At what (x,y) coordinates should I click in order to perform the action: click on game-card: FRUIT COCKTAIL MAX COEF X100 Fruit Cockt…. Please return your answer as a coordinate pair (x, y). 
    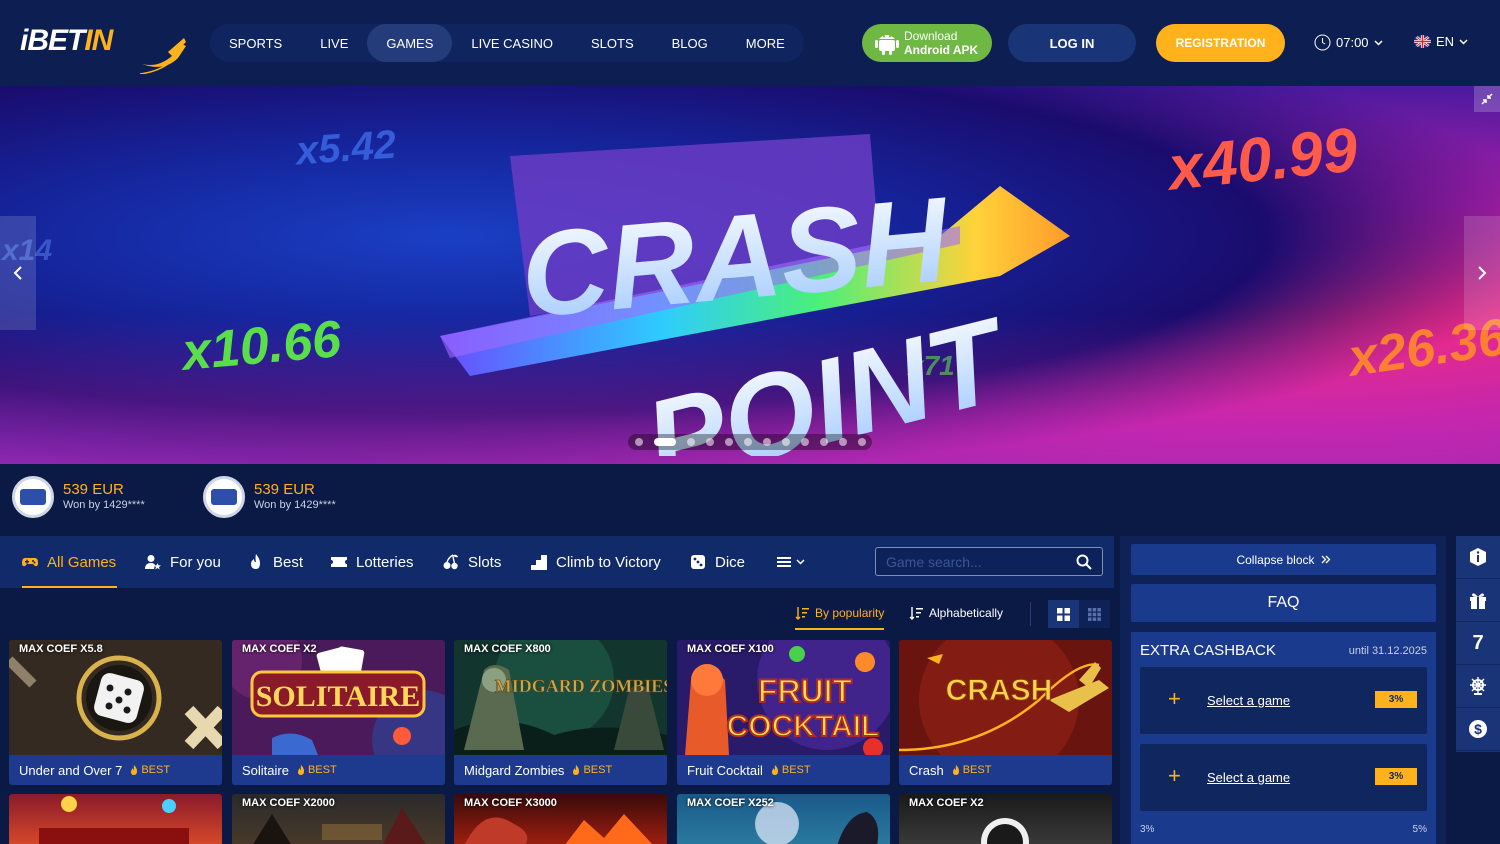
    Looking at the image, I should click on (783, 712).